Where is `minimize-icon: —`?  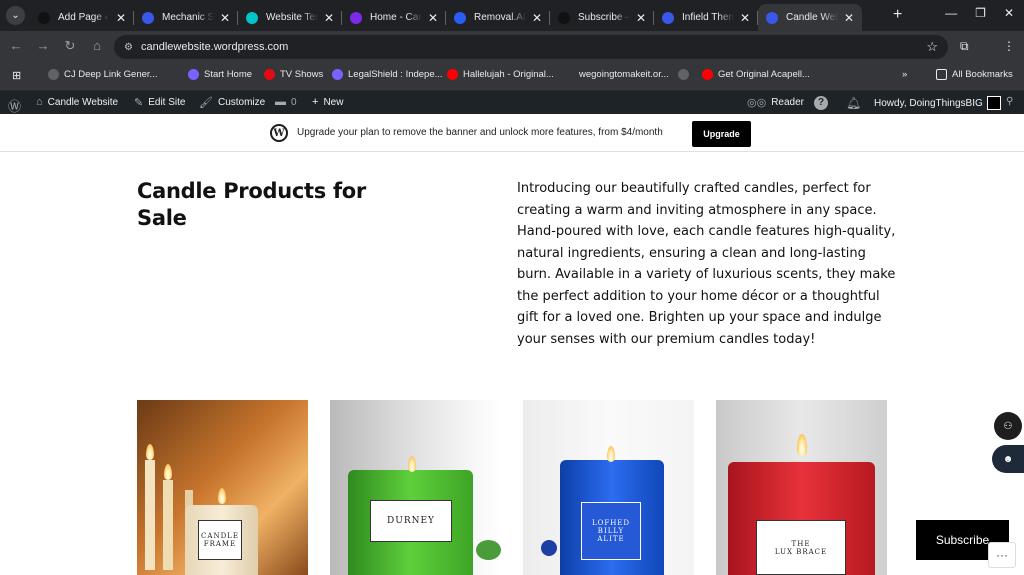 minimize-icon: — is located at coordinates (951, 13).